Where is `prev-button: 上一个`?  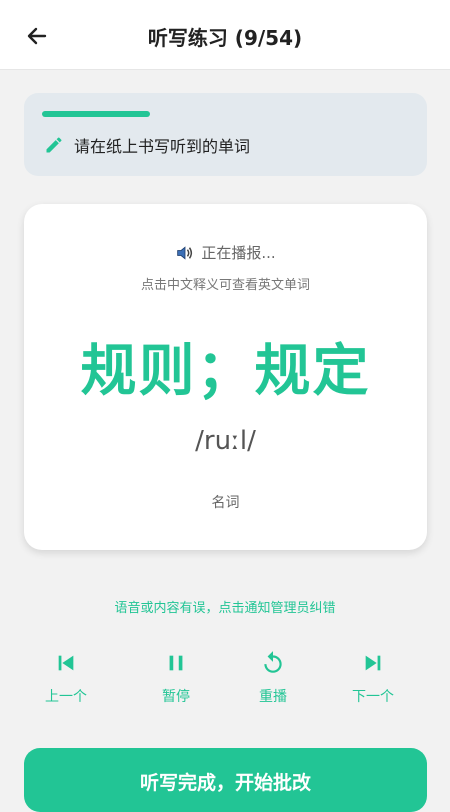
prev-button: 上一个 is located at coordinates (66, 678).